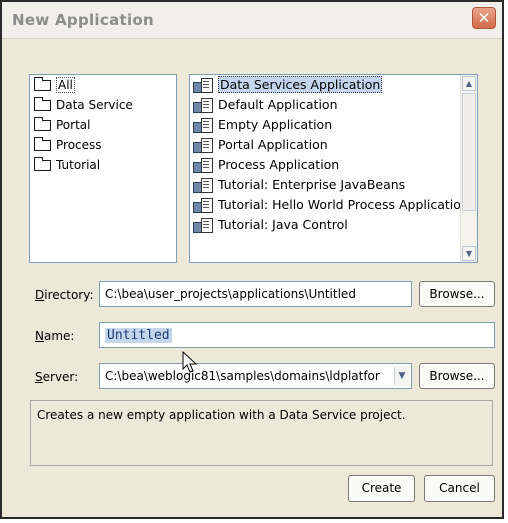  I want to click on close-icon: ✕, so click(484, 18).